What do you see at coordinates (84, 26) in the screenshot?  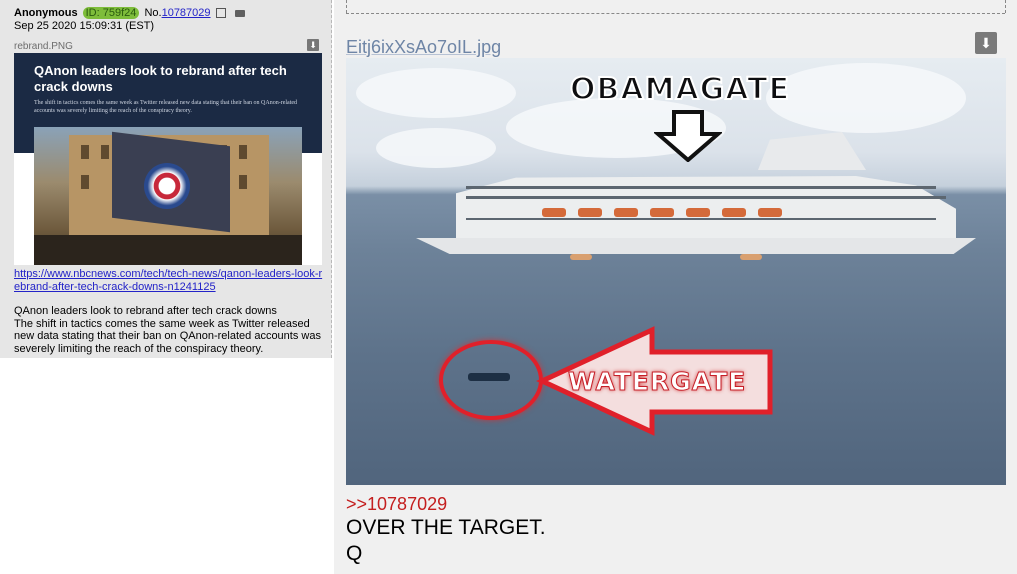 I see `post-date: Sep 25 2020 15:09:31 (EST)` at bounding box center [84, 26].